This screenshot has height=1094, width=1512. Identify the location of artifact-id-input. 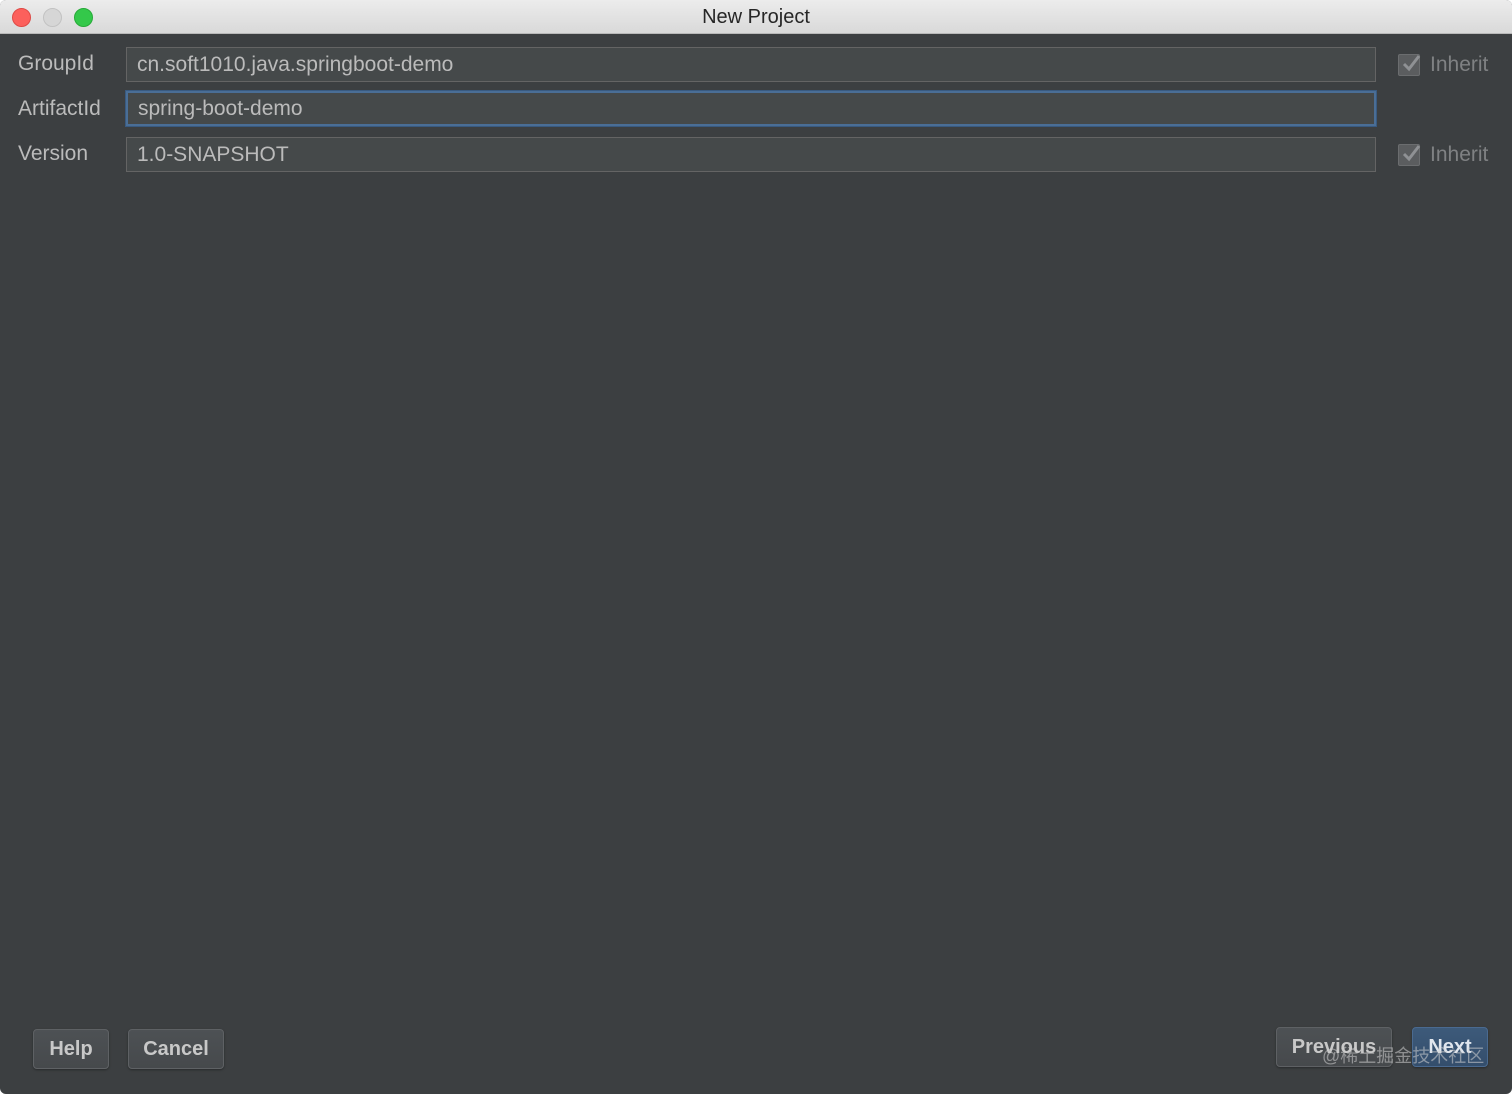
(751, 108).